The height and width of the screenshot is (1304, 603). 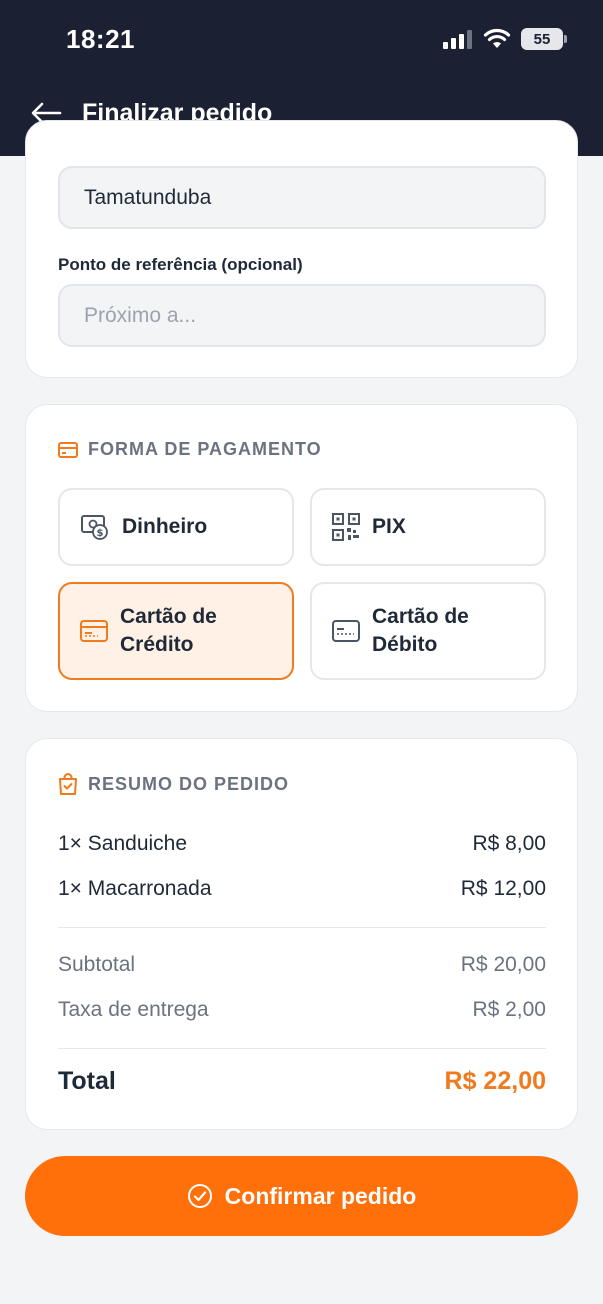 What do you see at coordinates (180, 264) in the screenshot?
I see `reference-label: Ponto de referência (opcional)` at bounding box center [180, 264].